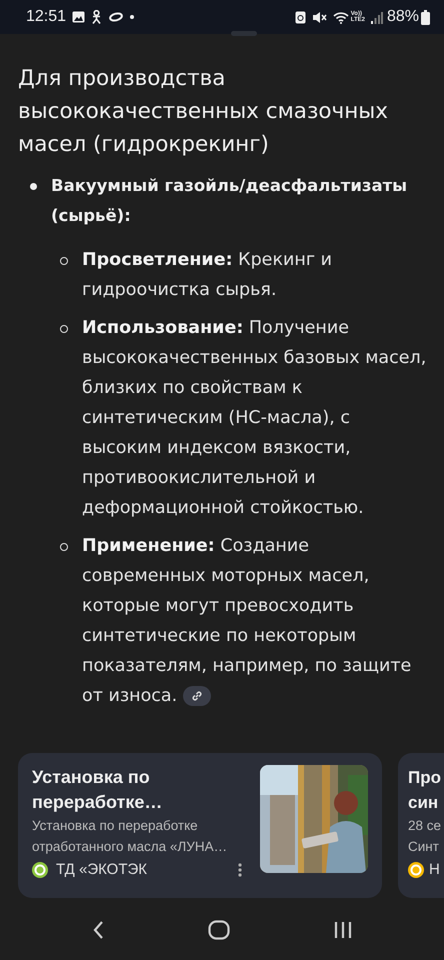  What do you see at coordinates (204, 112) in the screenshot?
I see `answer-heading: Для производства высококачественных смазочных масел (гидрокрекинг)` at bounding box center [204, 112].